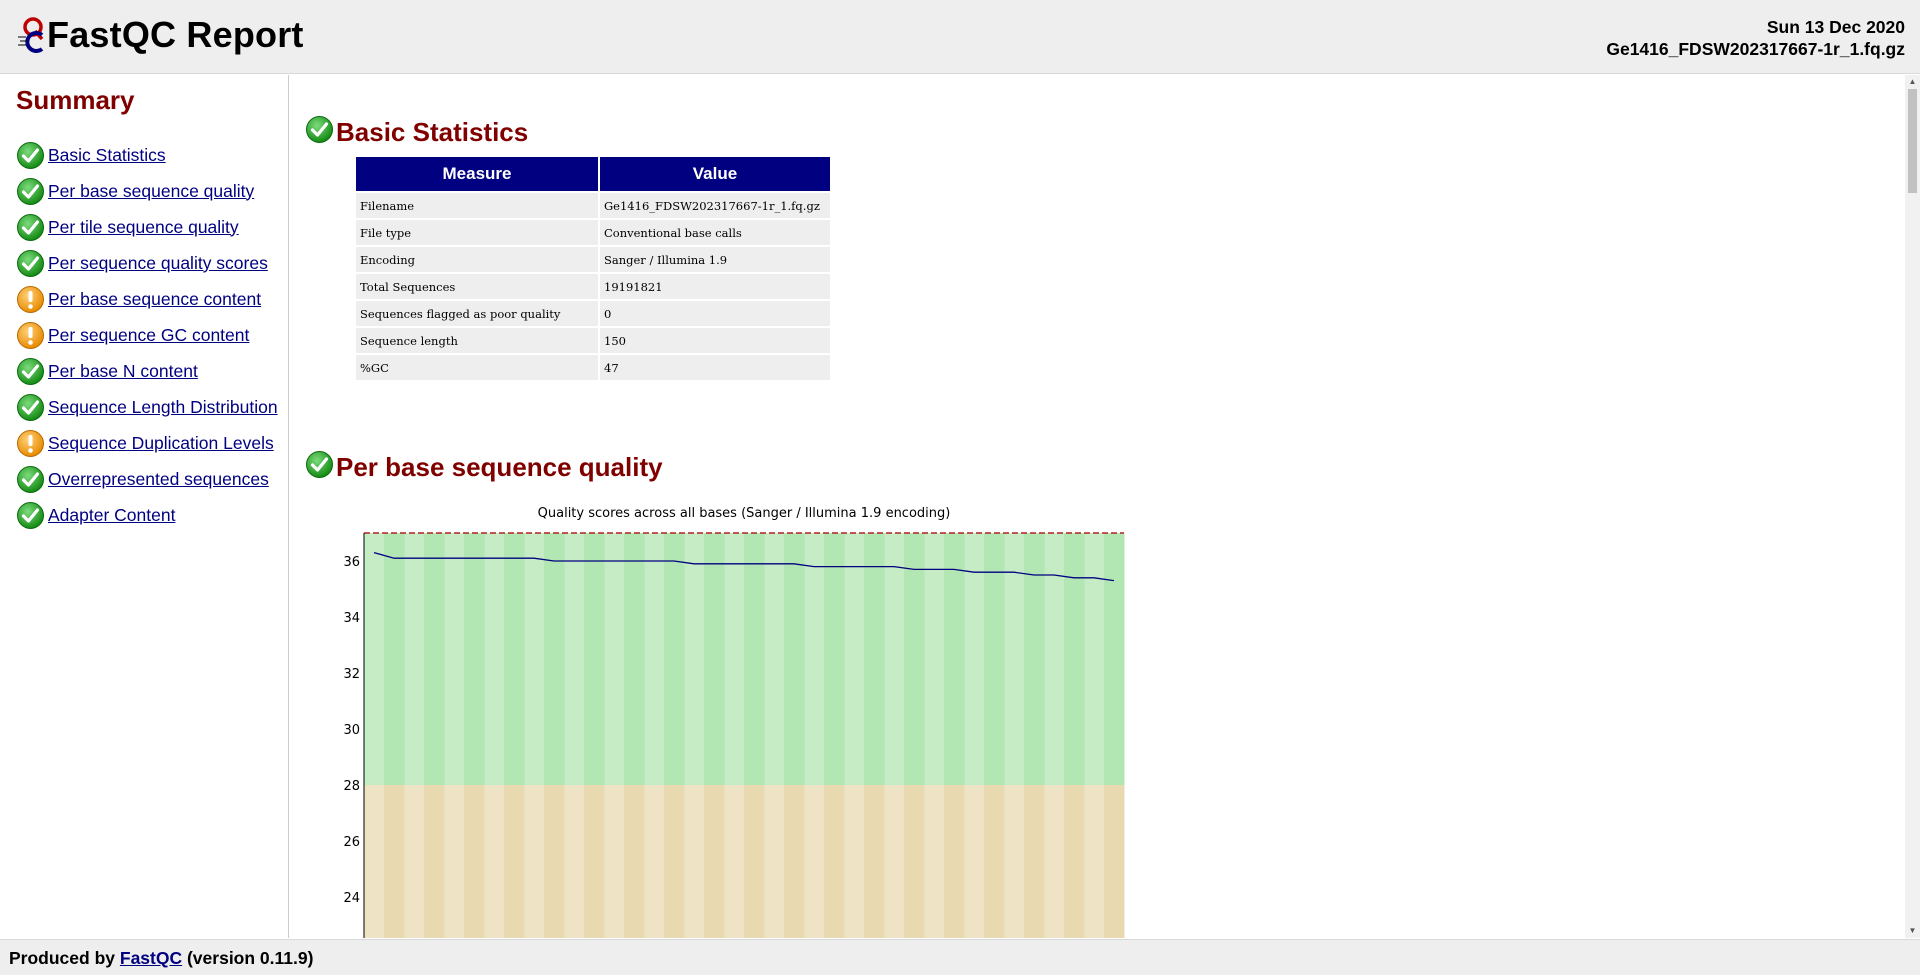 Image resolution: width=1920 pixels, height=975 pixels. What do you see at coordinates (593, 313) in the screenshot?
I see `table-row: Sequences flagged as poor quality 0` at bounding box center [593, 313].